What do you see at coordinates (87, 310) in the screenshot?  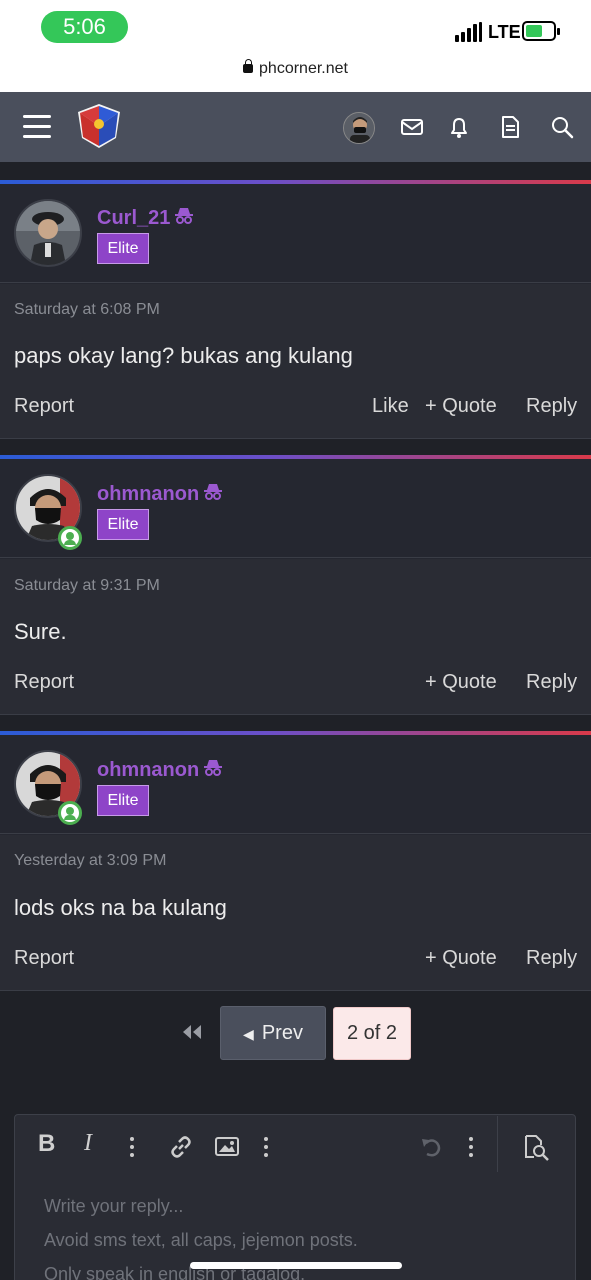 I see `post-timestamp: Saturday at 6:08 PM` at bounding box center [87, 310].